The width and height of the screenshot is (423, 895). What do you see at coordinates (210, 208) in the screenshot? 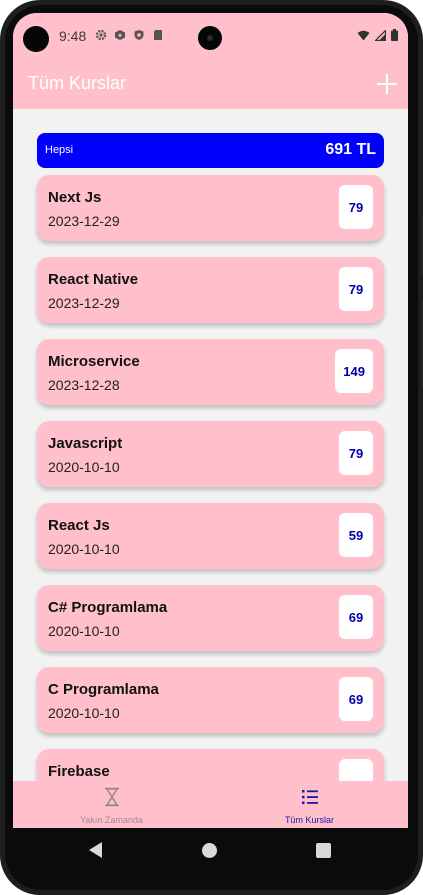
I see `course-card: Next Js 2023-12-29 79` at bounding box center [210, 208].